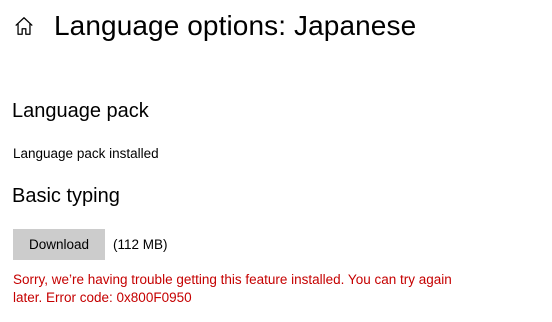 The width and height of the screenshot is (552, 322). What do you see at coordinates (140, 244) in the screenshot?
I see `download-size: (112 MB)` at bounding box center [140, 244].